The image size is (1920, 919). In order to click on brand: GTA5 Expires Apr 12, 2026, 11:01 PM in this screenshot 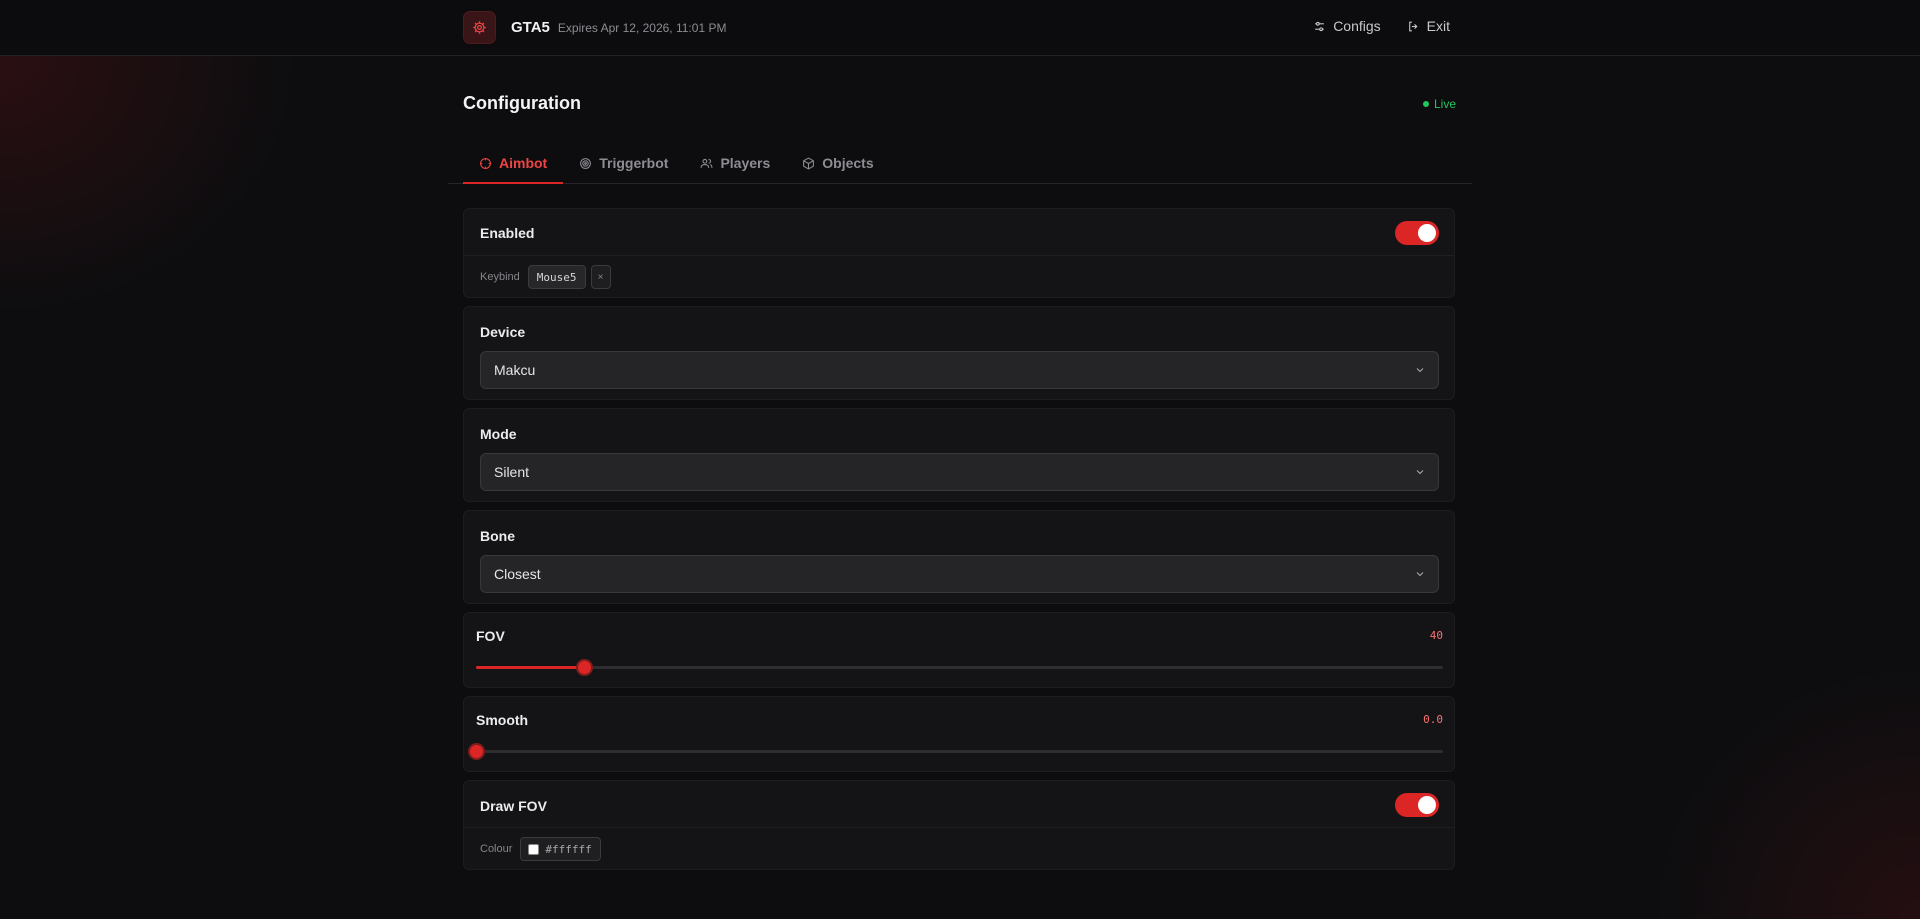, I will do `click(594, 27)`.